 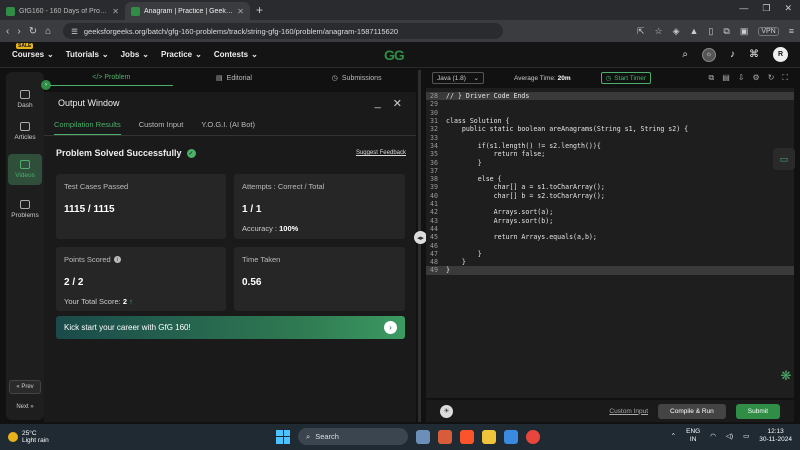 What do you see at coordinates (236, 54) in the screenshot?
I see `menu-contests: Contests ⌄` at bounding box center [236, 54].